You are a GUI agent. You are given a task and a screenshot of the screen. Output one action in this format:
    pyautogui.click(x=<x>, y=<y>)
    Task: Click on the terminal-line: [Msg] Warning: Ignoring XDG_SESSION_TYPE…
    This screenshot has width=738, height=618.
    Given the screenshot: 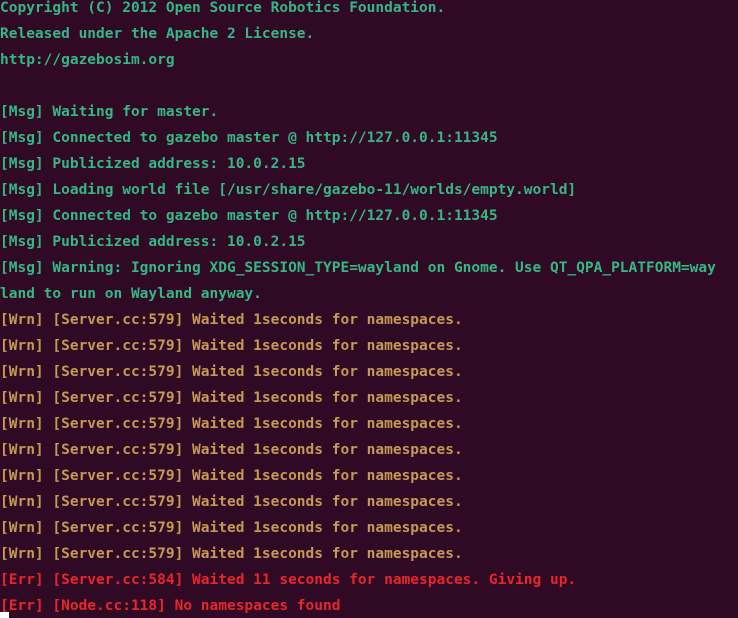 What is the action you would take?
    pyautogui.click(x=358, y=268)
    